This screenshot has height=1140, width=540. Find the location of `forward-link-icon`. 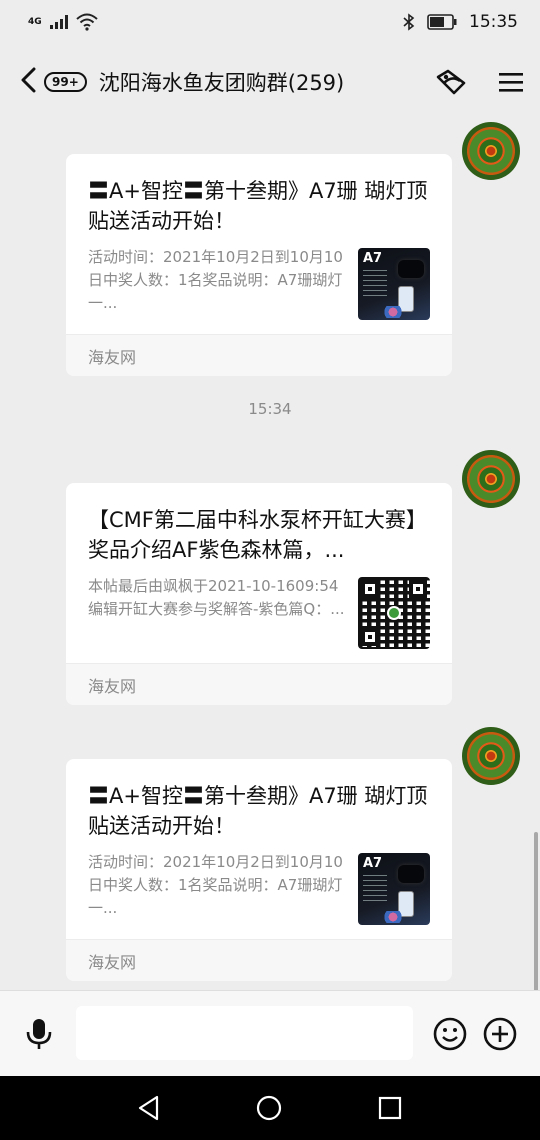

forward-link-icon is located at coordinates (451, 82).